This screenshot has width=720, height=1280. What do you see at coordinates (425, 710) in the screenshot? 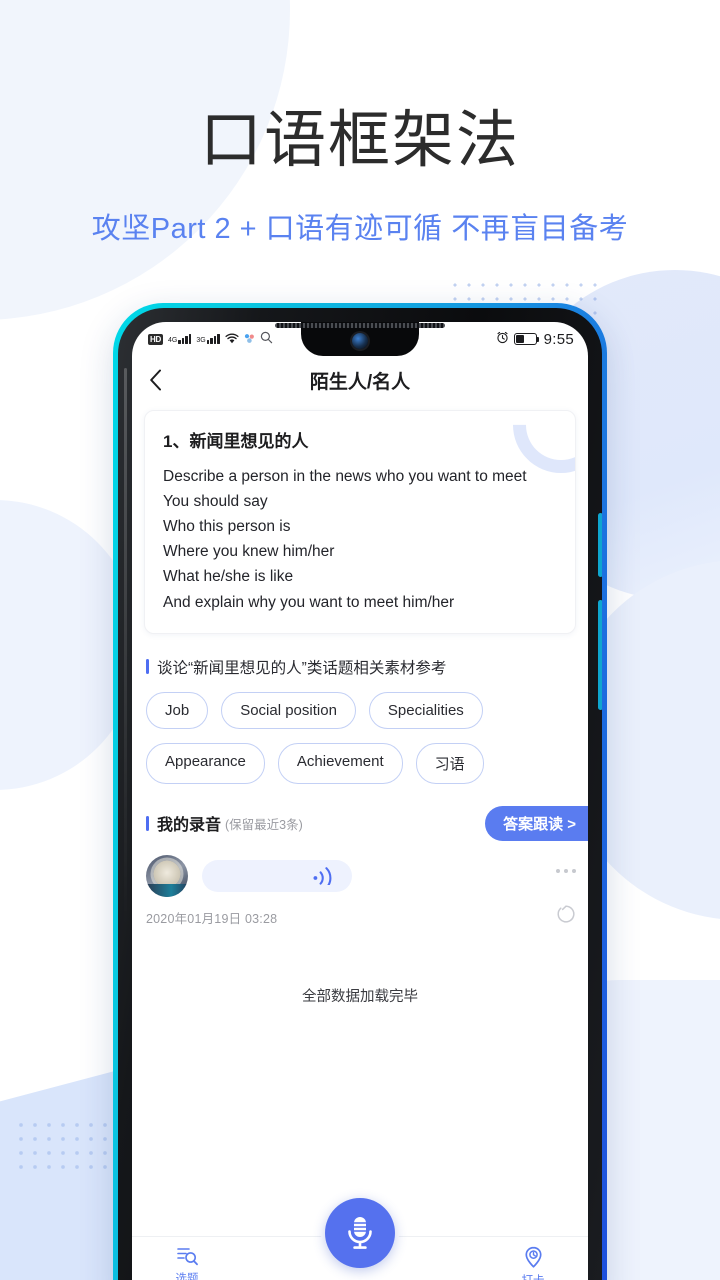
I see `material-tag: Specialities` at bounding box center [425, 710].